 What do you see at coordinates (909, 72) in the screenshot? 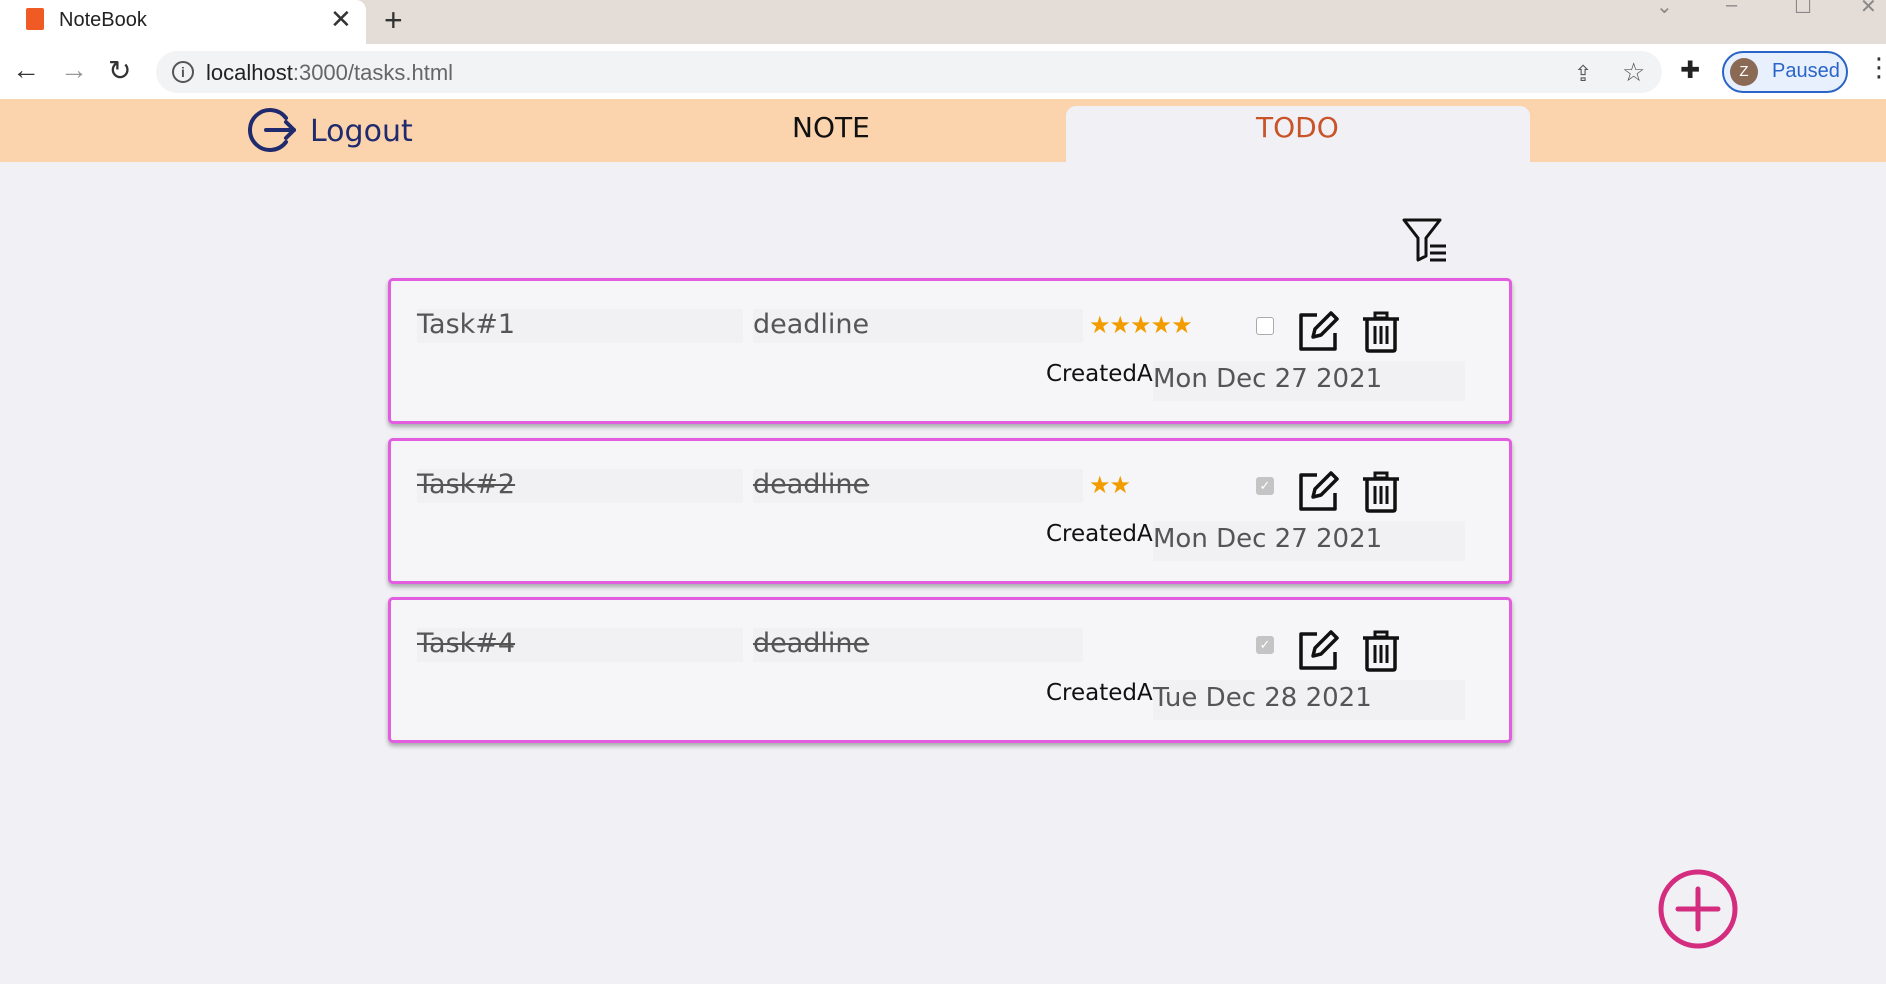
I see `address-bar: i localhost:3000/tasks.html ⇪ ☆` at bounding box center [909, 72].